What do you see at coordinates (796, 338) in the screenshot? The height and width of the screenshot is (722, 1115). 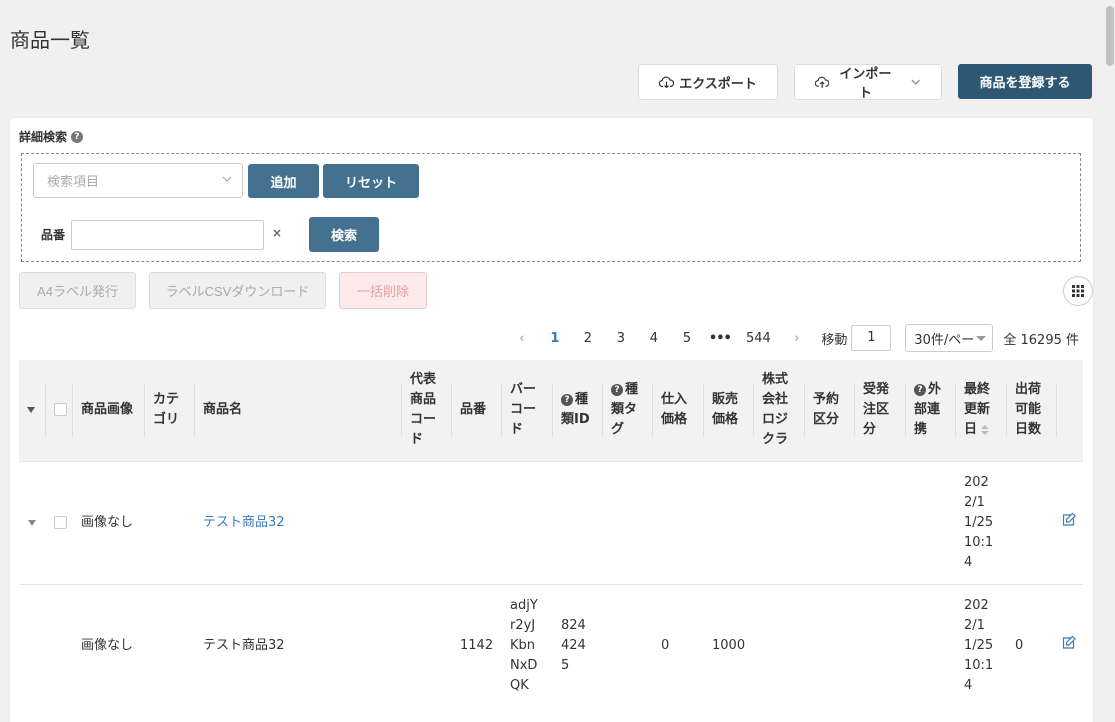 I see `next-page-button: ›` at bounding box center [796, 338].